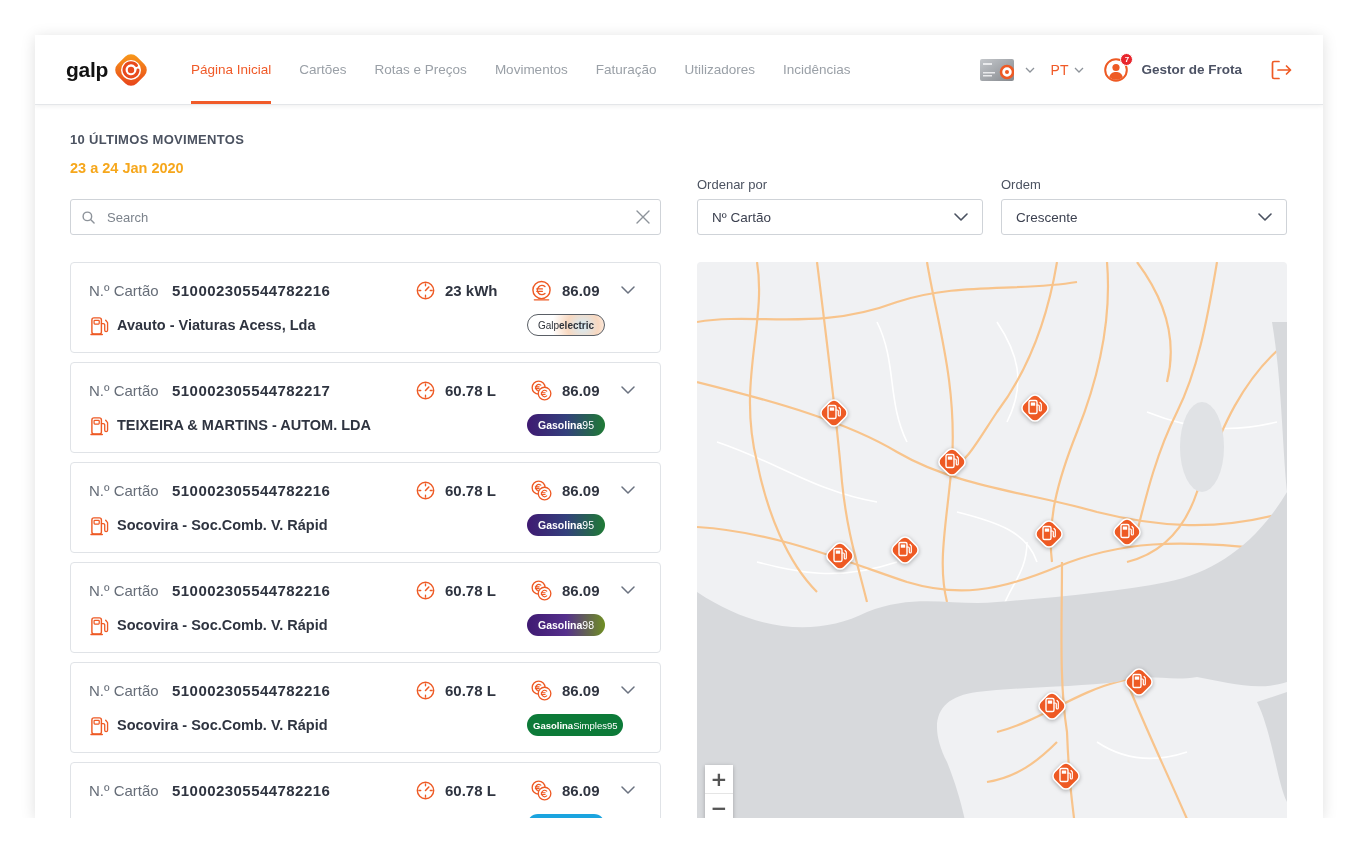 This screenshot has width=1358, height=854. Describe the element at coordinates (158, 140) in the screenshot. I see `section-title: 10 ÚLTIMOS MOVIMENTOS` at that location.